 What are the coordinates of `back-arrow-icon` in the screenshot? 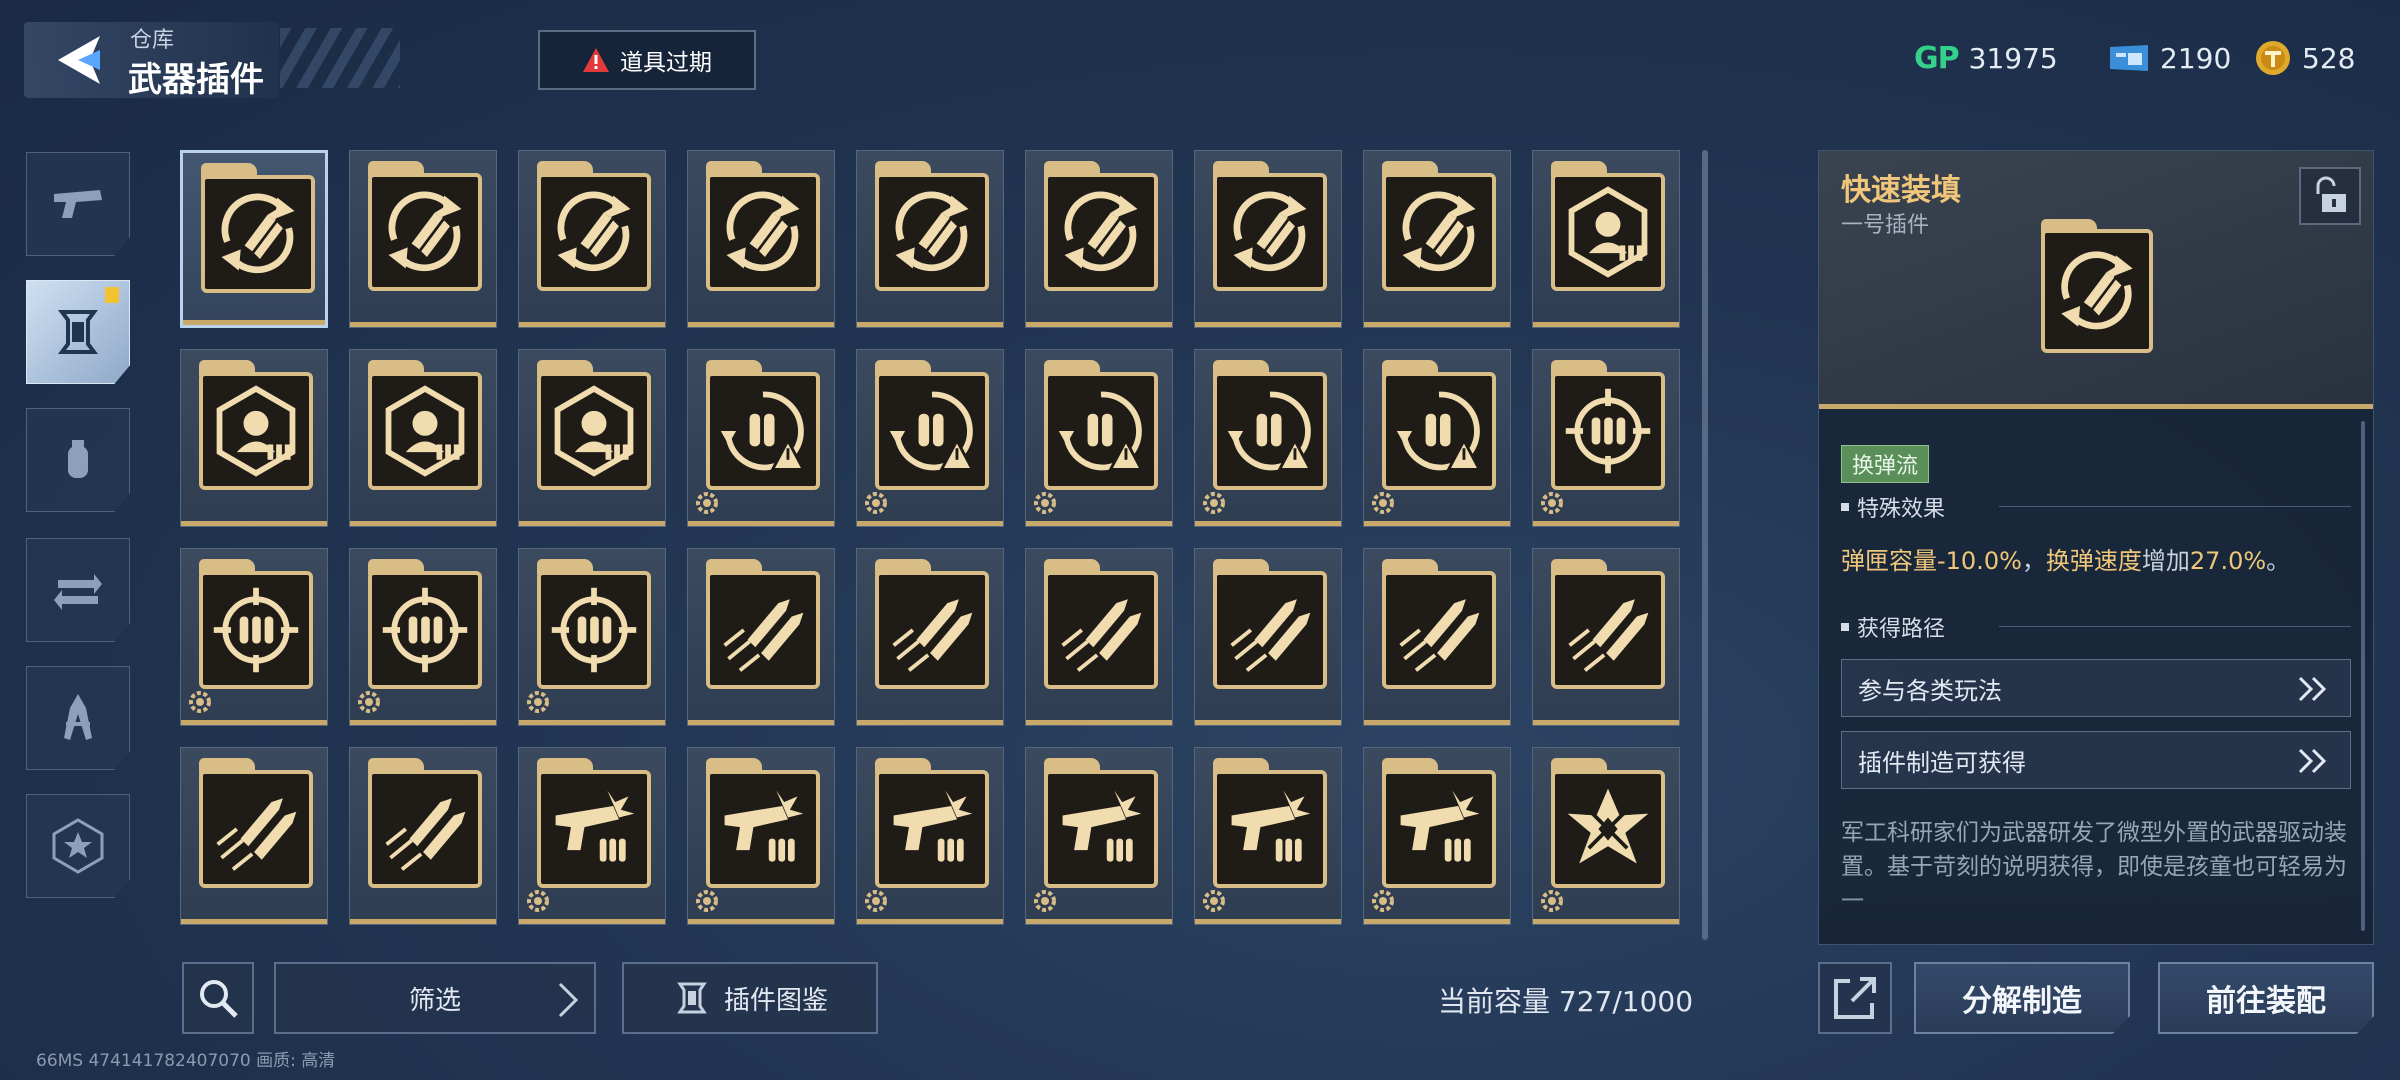 It's located at (78, 60).